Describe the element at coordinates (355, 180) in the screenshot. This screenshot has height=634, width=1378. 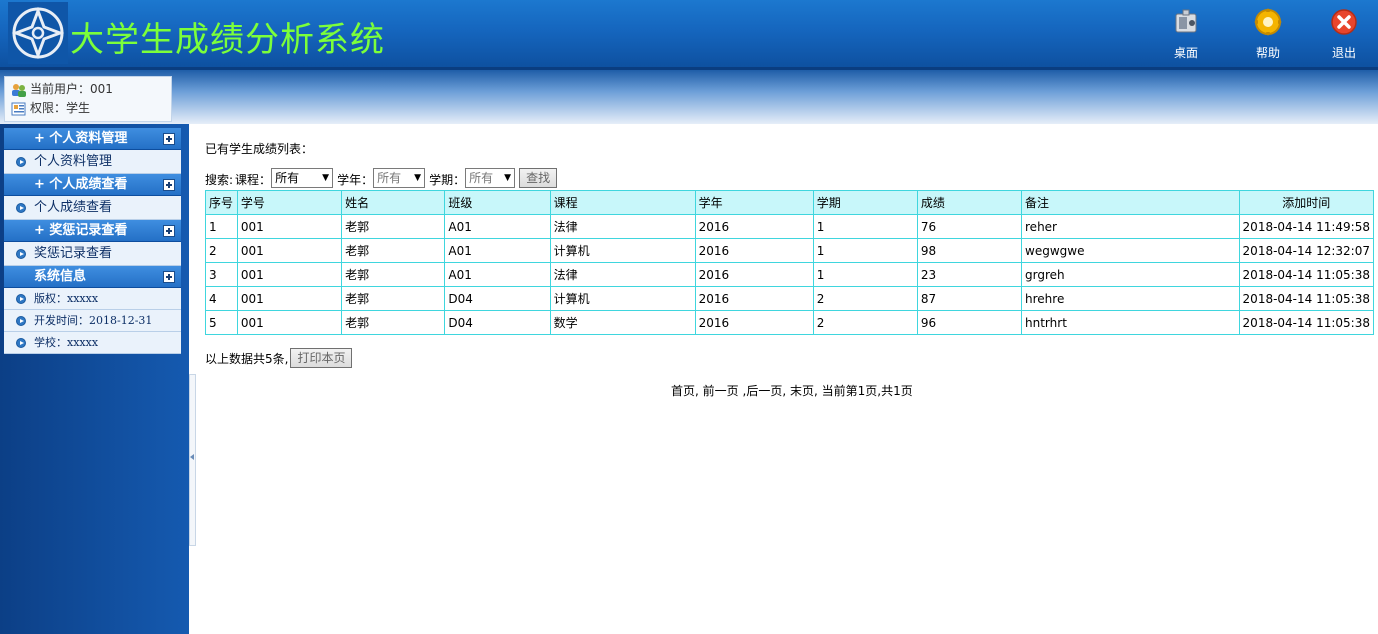
I see `year-label: 学年：` at that location.